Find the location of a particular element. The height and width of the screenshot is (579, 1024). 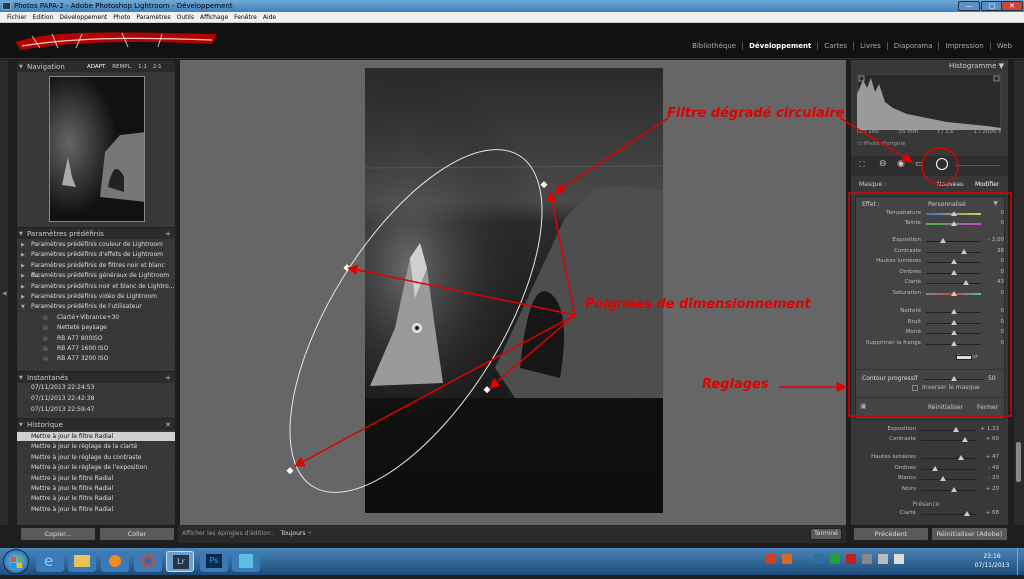

taskbar-firefox-icon is located at coordinates (148, 561).